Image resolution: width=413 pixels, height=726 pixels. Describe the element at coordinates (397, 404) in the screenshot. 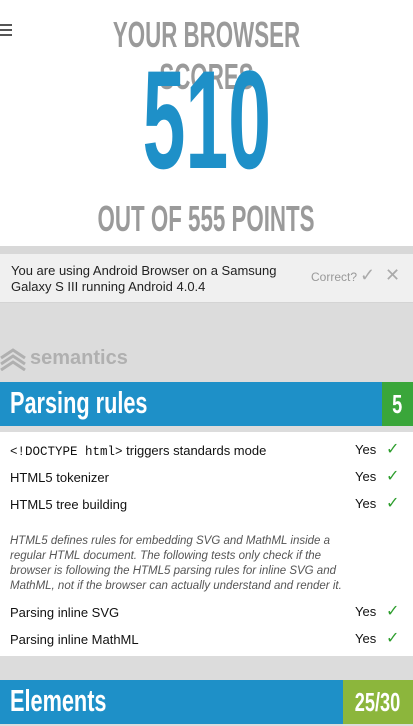

I see `category-score: 5` at that location.